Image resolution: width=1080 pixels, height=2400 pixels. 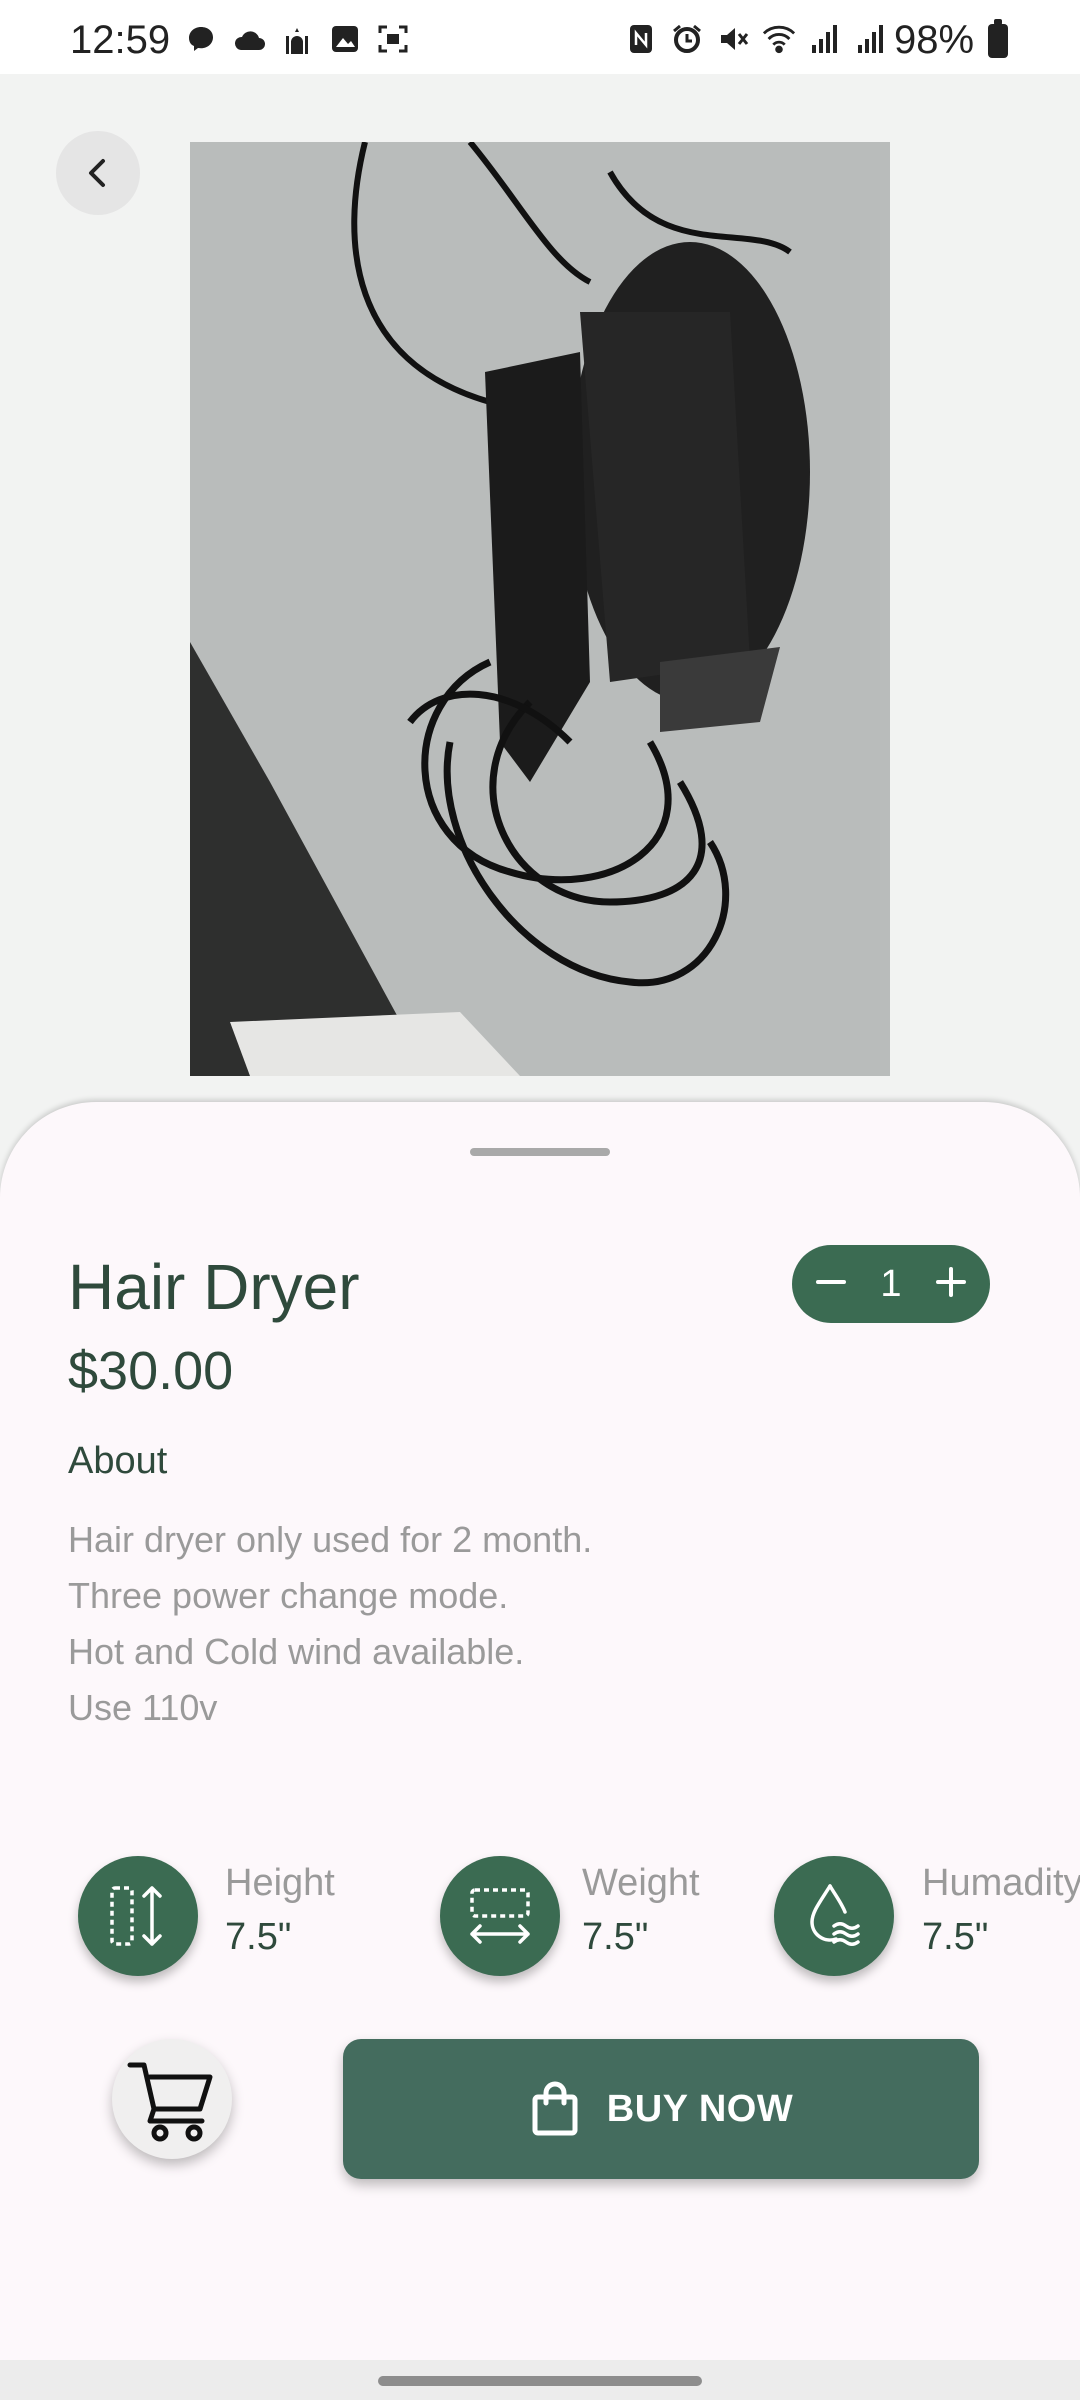 I want to click on width-icon, so click(x=500, y=1916).